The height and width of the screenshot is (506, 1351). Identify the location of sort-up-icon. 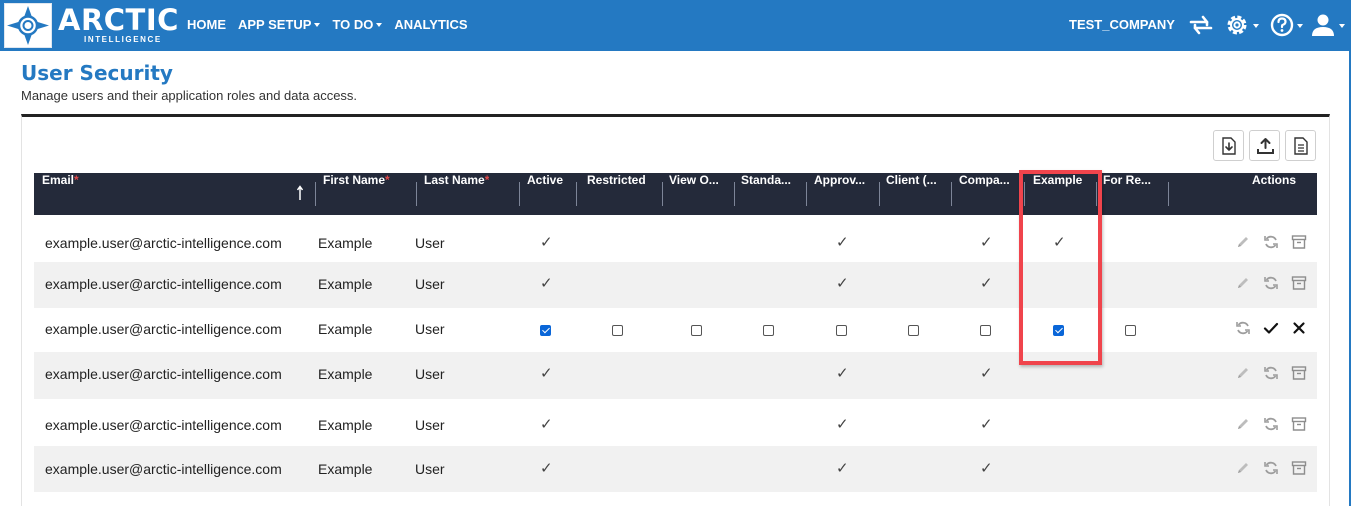
(300, 193).